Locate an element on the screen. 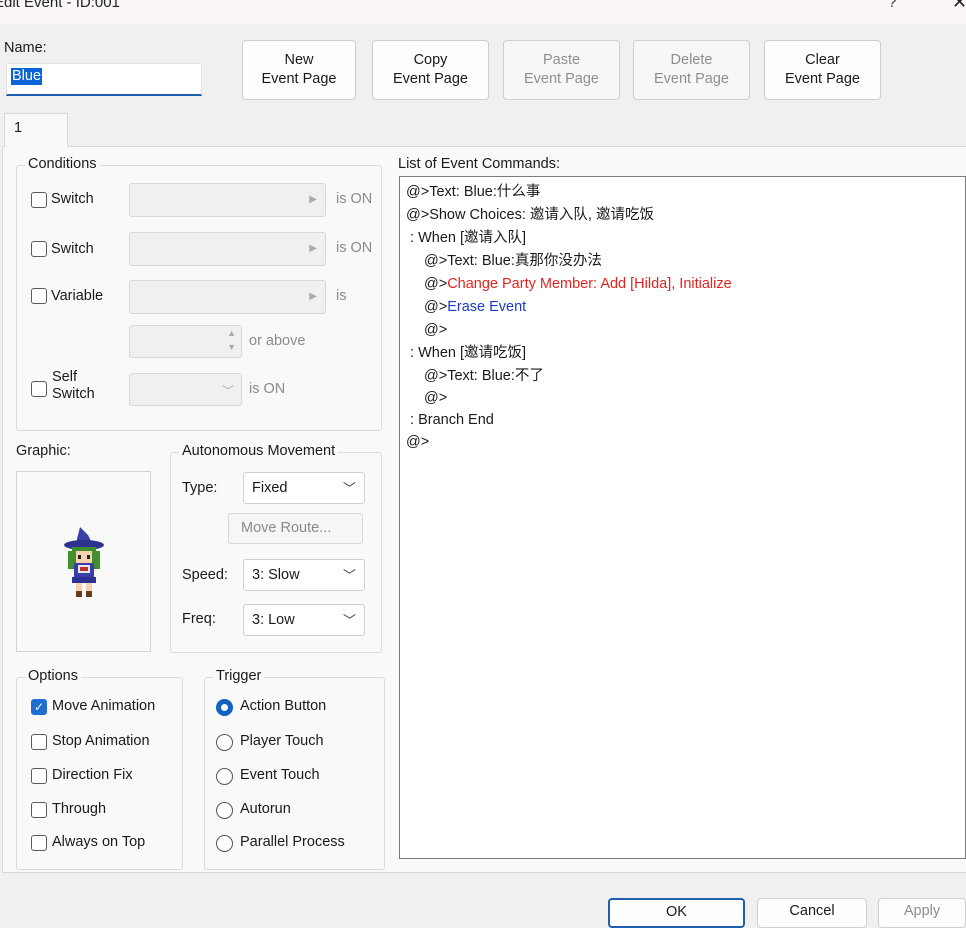 Image resolution: width=966 pixels, height=928 pixels. apply-button: Apply is located at coordinates (922, 913).